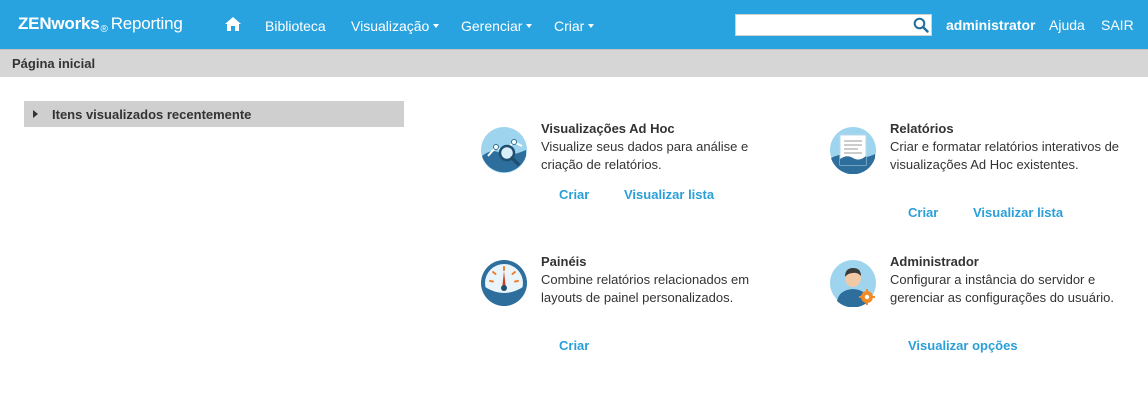 This screenshot has height=401, width=1148. Describe the element at coordinates (564, 261) in the screenshot. I see `dashboards-title: Painéis` at that location.